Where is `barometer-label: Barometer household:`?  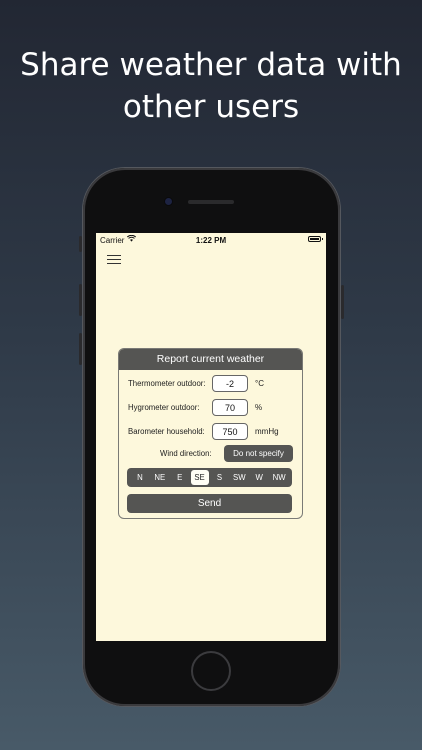 barometer-label: Barometer household: is located at coordinates (166, 431).